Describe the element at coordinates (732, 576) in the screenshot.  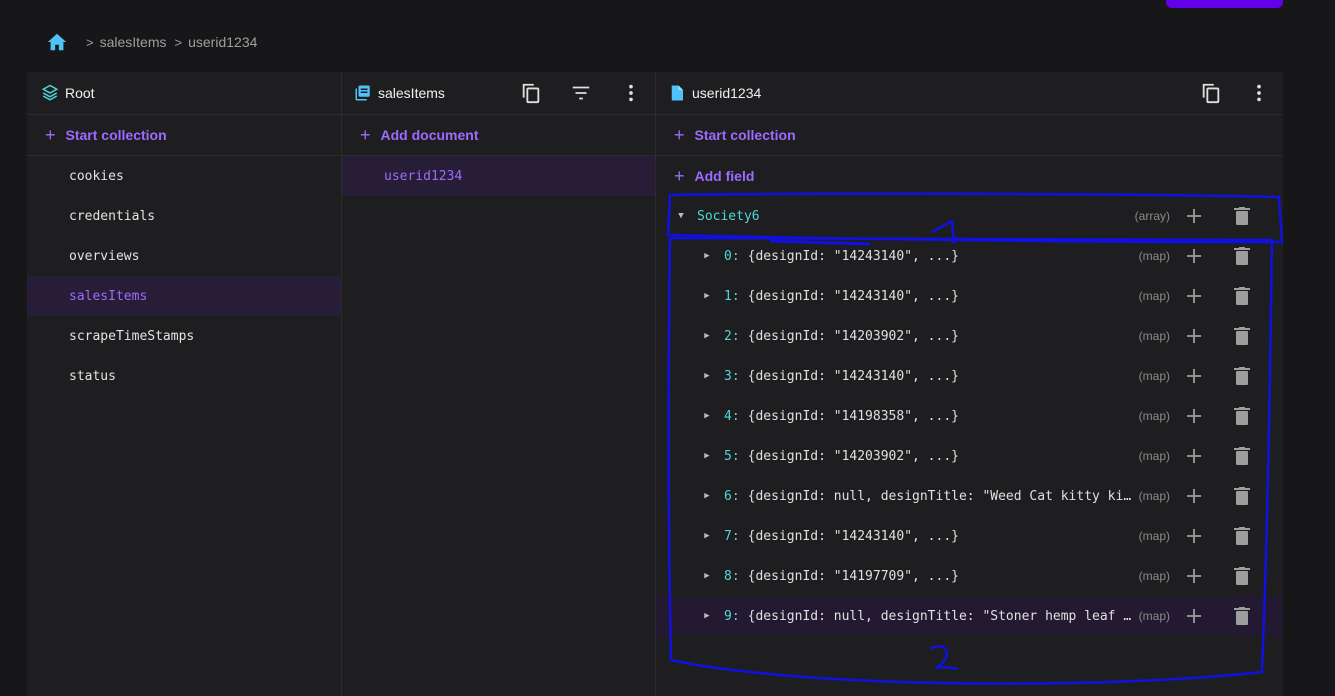
I see `entry-index: 8:` at that location.